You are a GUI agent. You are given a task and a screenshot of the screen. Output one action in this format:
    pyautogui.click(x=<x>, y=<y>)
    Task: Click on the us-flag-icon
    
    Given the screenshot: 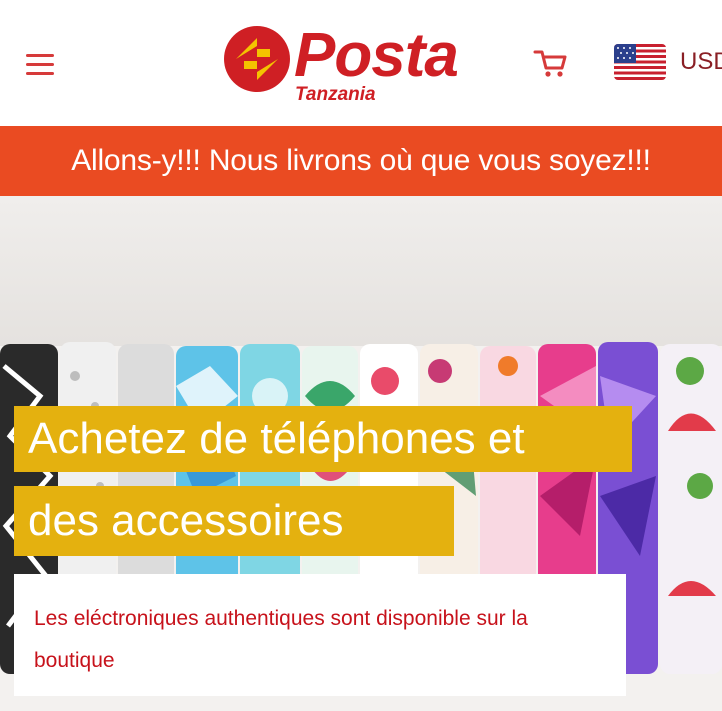 What is the action you would take?
    pyautogui.click(x=640, y=62)
    